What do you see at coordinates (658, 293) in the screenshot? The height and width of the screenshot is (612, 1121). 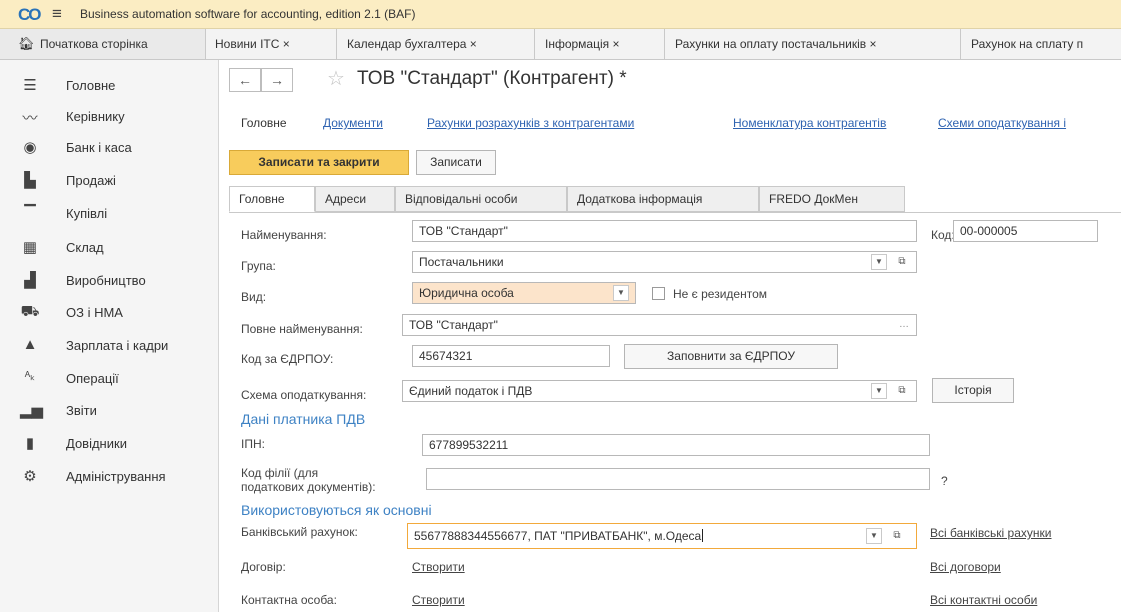 I see `nonresident-checkbox` at bounding box center [658, 293].